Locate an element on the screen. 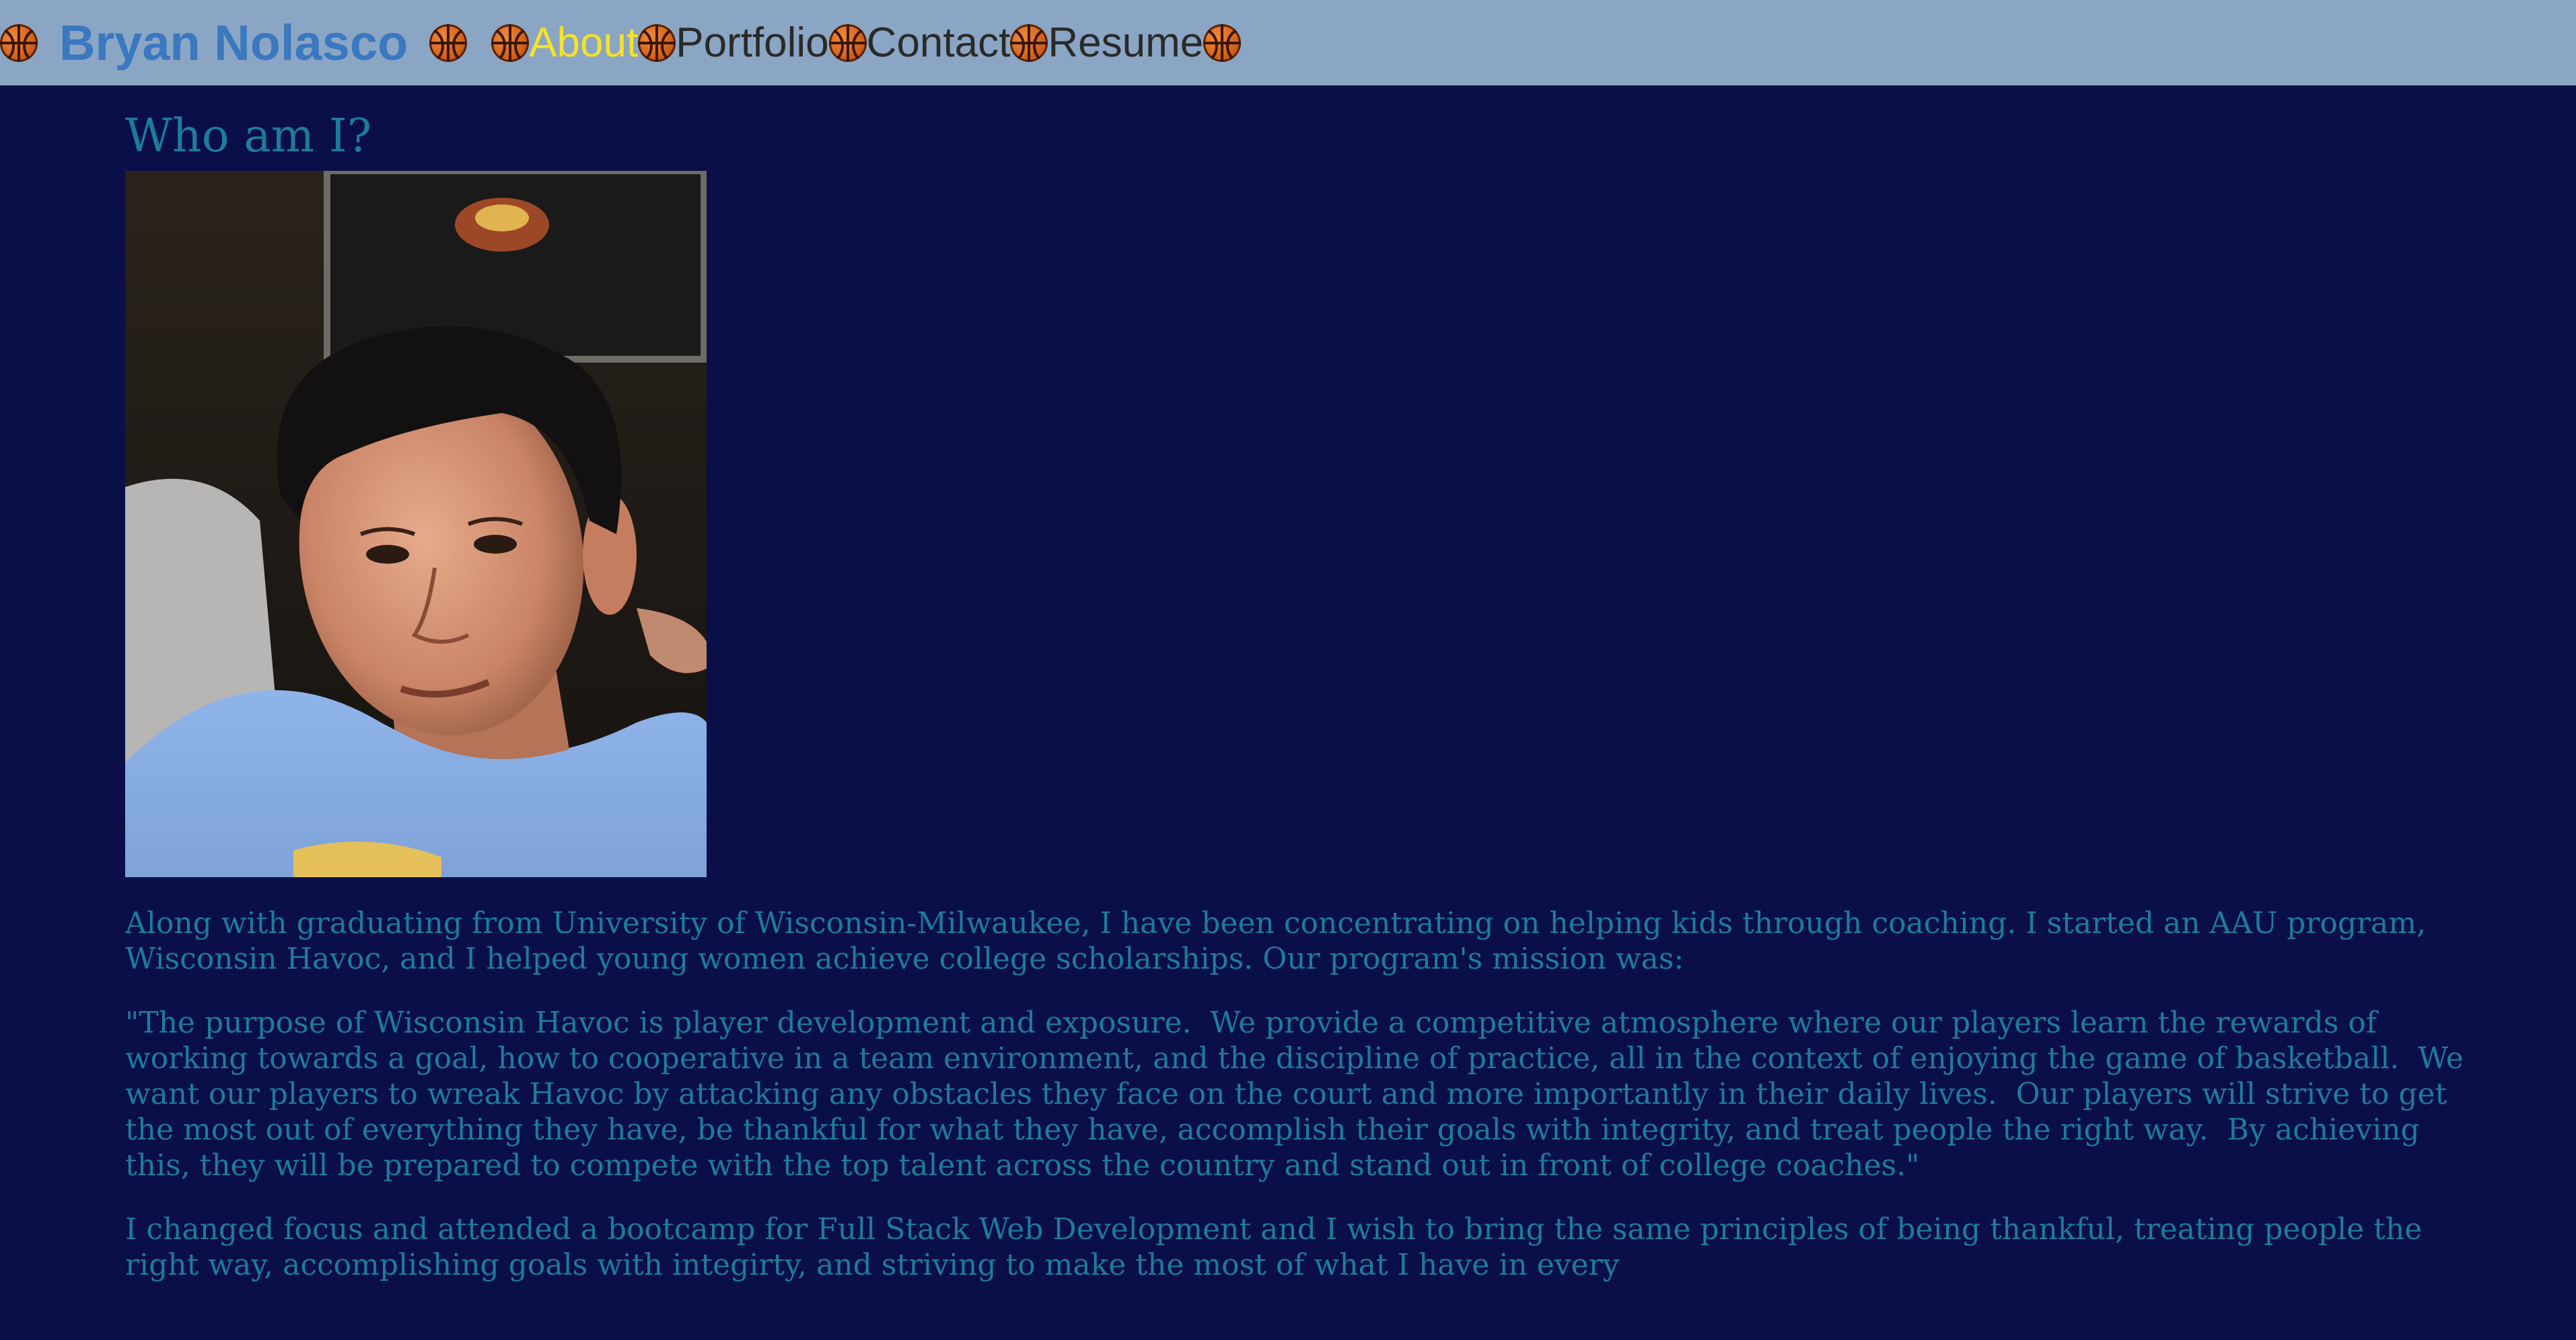  page-title: Who am I? is located at coordinates (248, 136).